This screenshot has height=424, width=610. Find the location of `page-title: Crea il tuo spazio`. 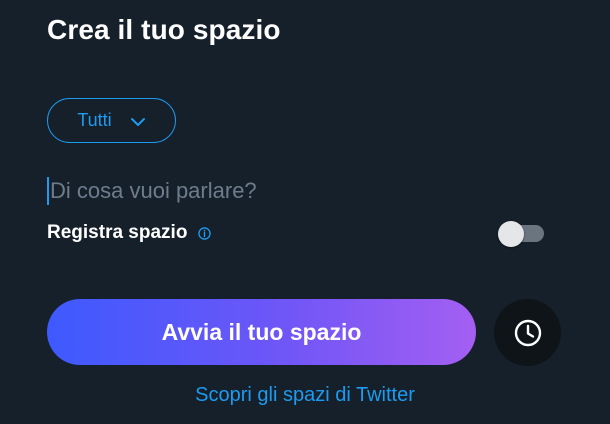

page-title: Crea il tuo spazio is located at coordinates (164, 29).